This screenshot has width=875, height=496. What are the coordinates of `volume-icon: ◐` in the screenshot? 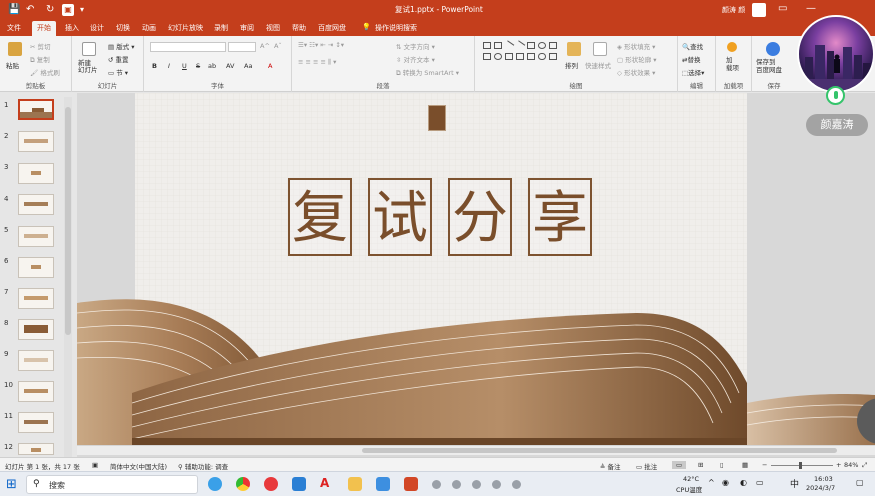 It's located at (743, 482).